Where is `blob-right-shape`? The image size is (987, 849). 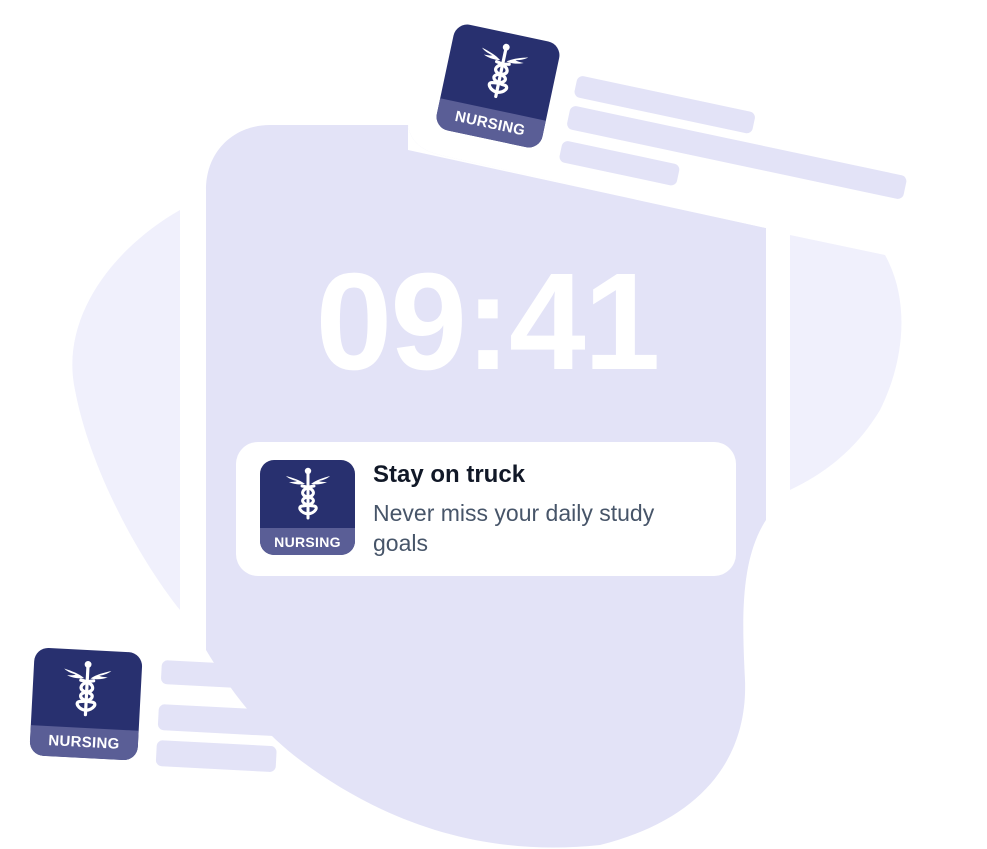 blob-right-shape is located at coordinates (846, 362).